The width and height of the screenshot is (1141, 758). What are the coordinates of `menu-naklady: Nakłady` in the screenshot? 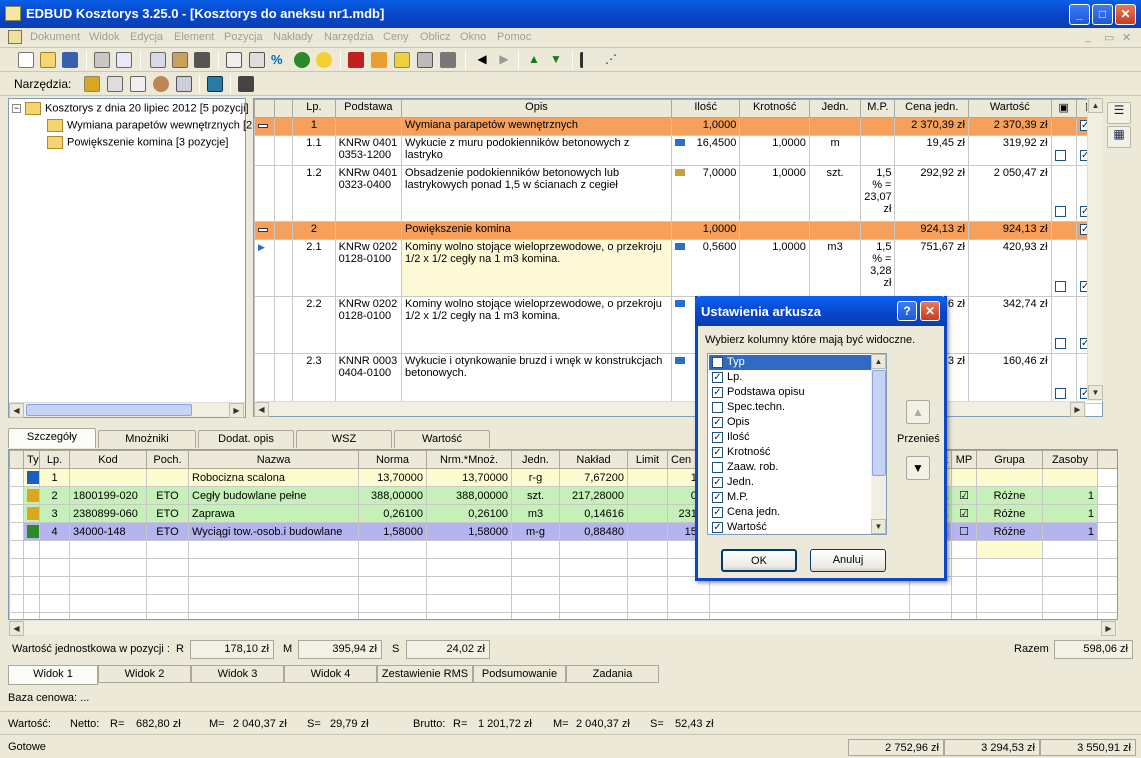 It's located at (293, 37).